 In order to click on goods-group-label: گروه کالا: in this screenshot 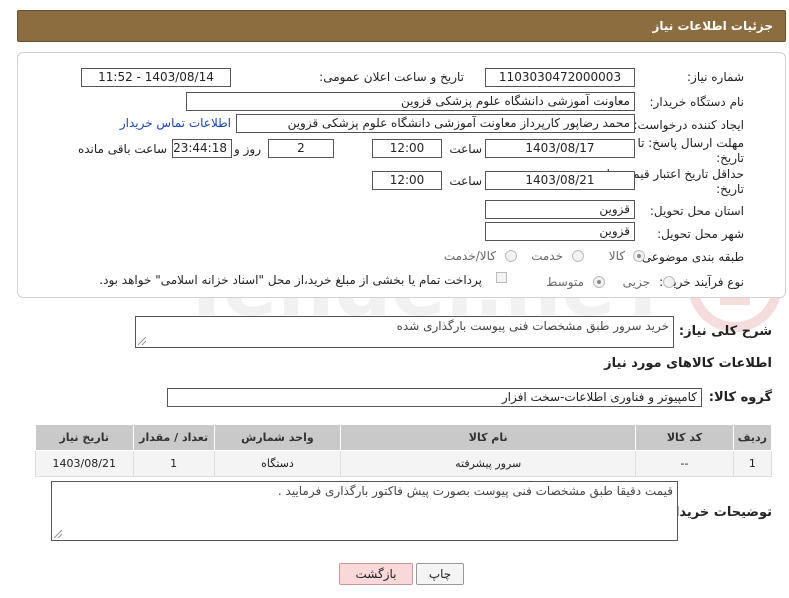, I will do `click(740, 397)`.